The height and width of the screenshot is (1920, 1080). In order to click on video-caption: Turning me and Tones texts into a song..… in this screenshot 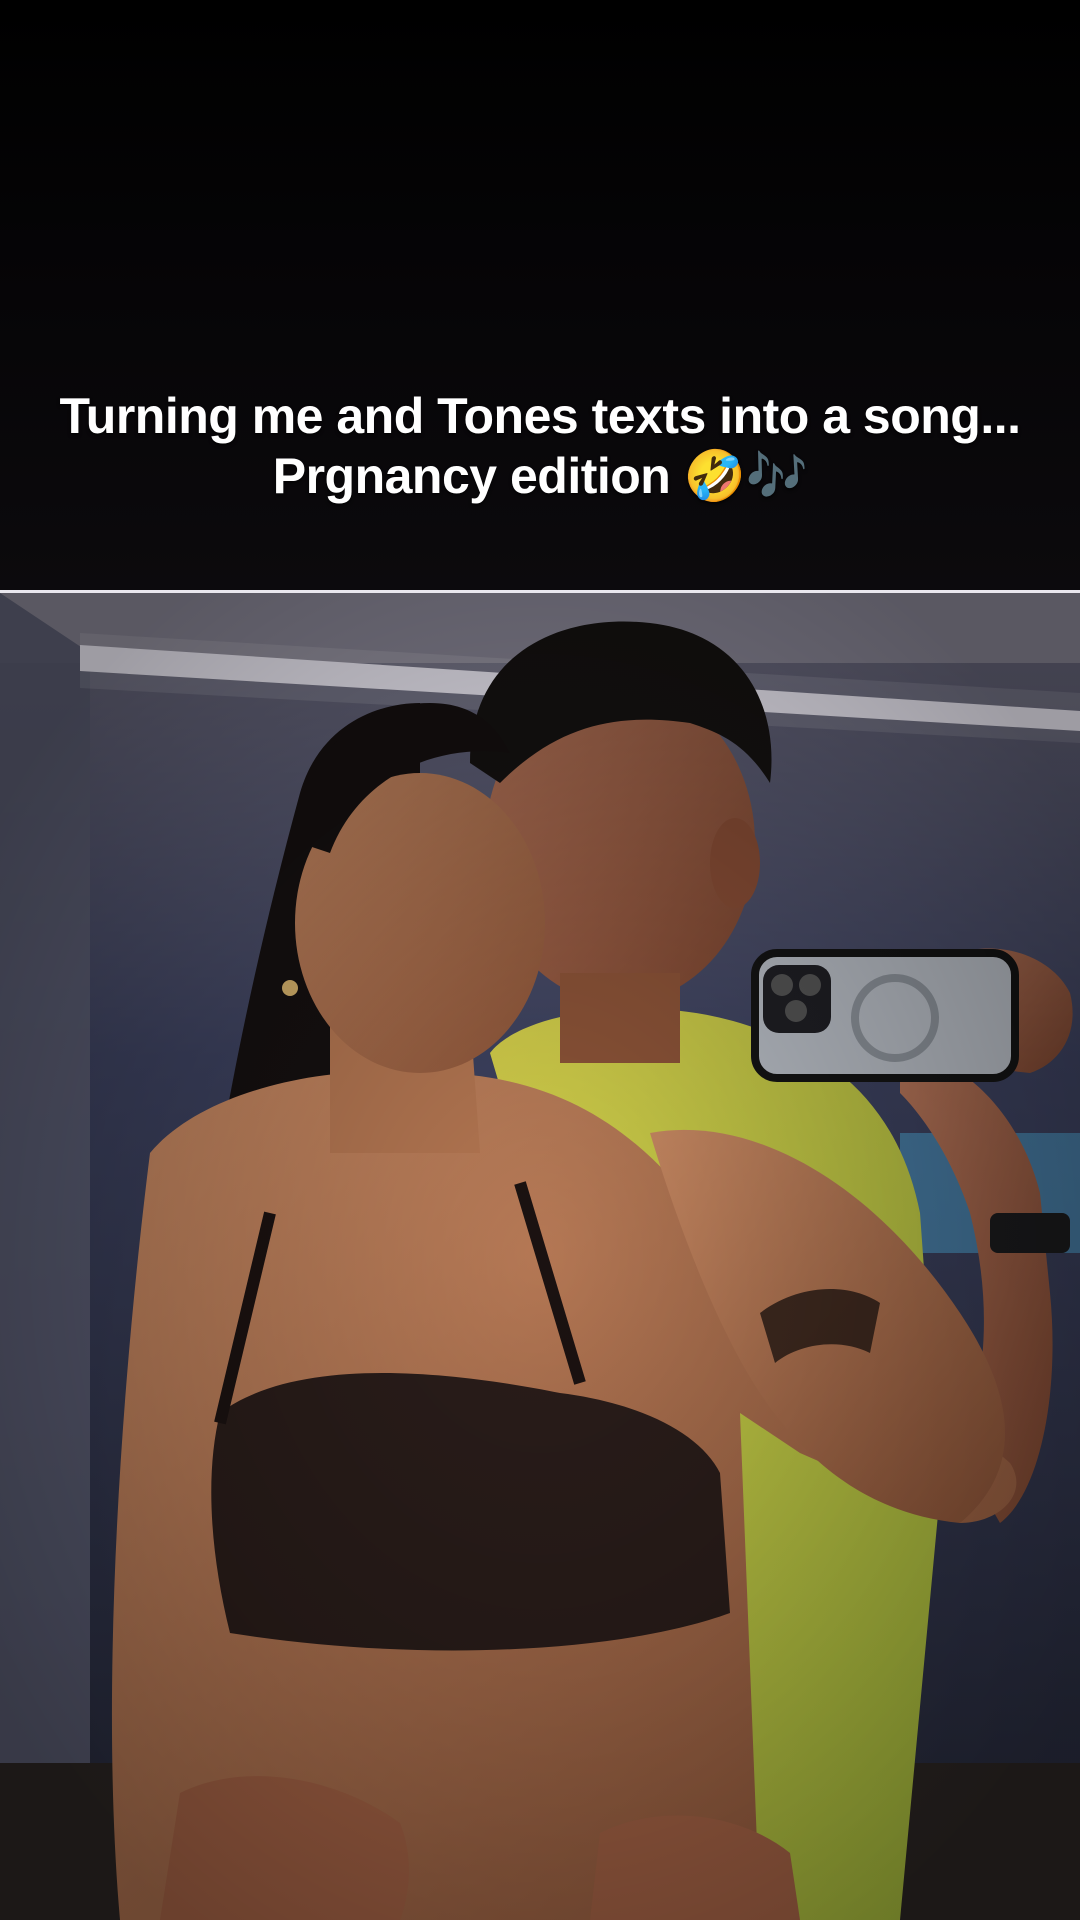, I will do `click(540, 446)`.